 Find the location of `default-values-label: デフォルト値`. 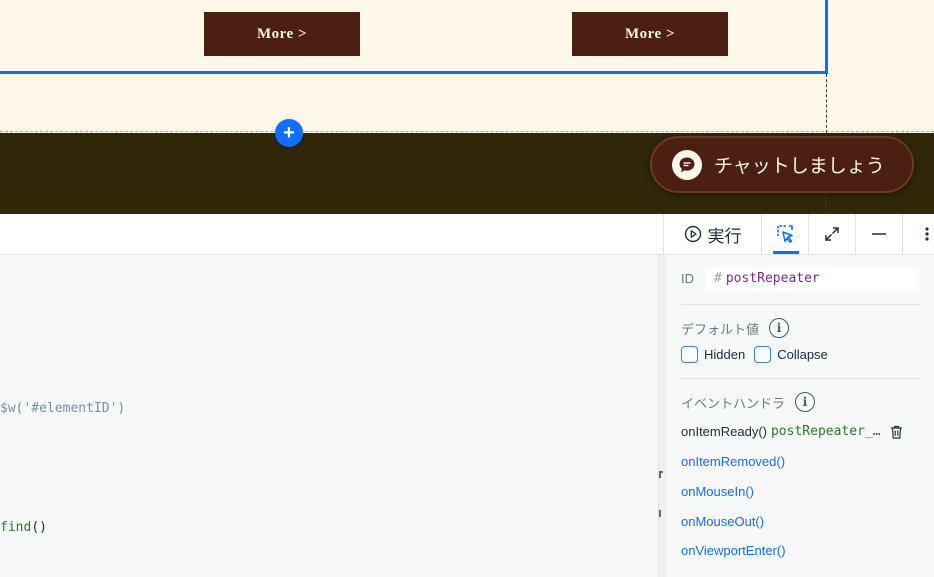

default-values-label: デフォルト値 is located at coordinates (720, 330).